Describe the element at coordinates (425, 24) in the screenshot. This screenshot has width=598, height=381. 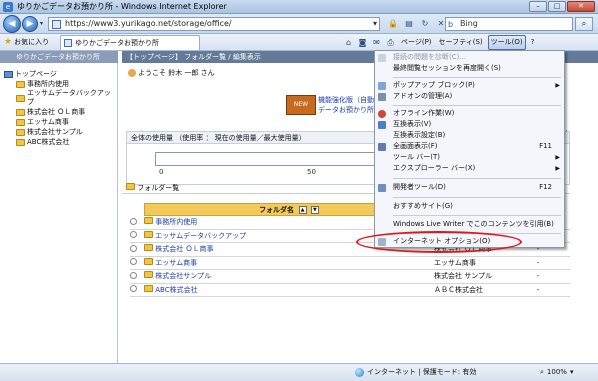
I see `refresh-icon: ↻` at that location.